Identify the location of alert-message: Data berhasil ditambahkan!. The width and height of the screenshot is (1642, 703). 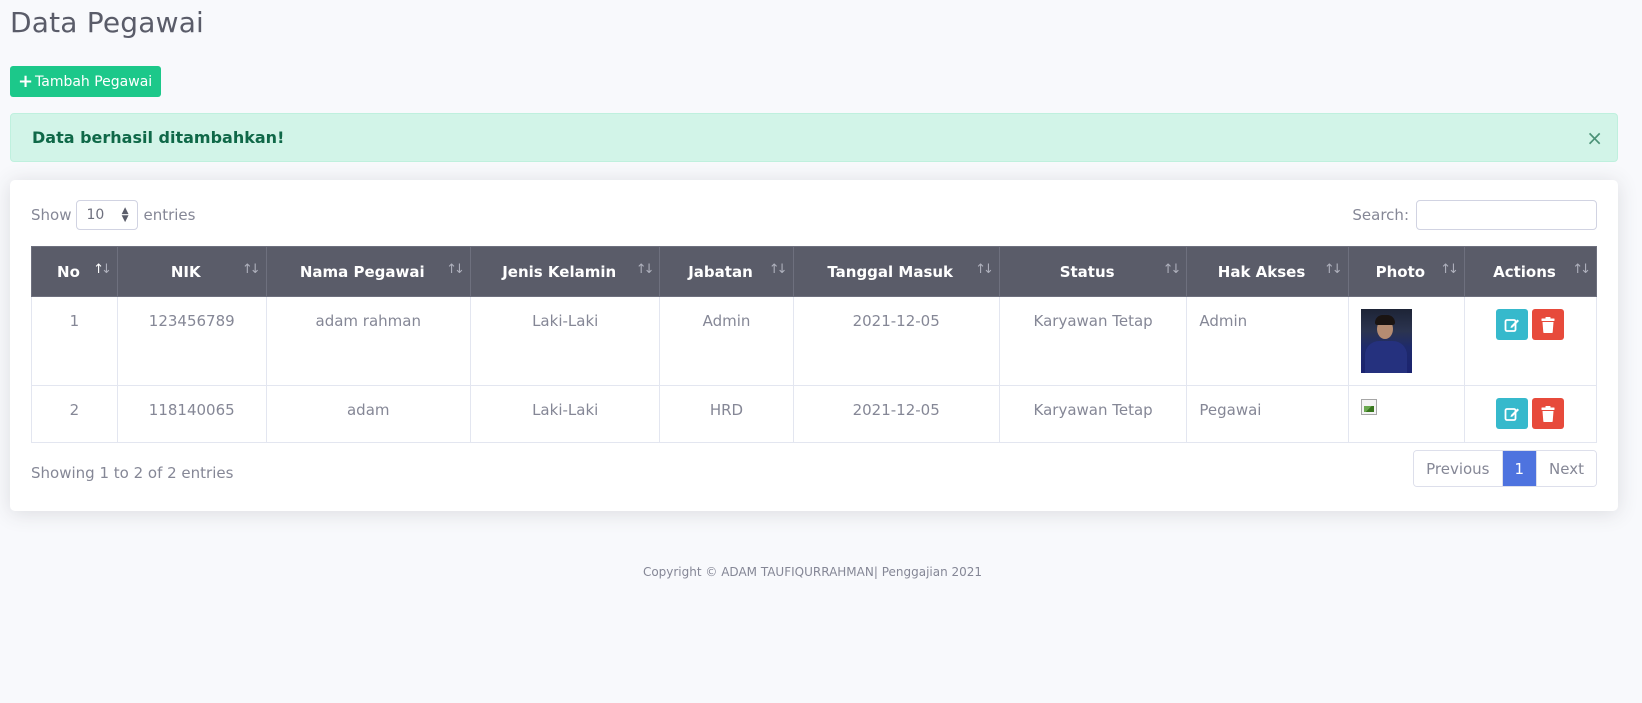
(158, 137).